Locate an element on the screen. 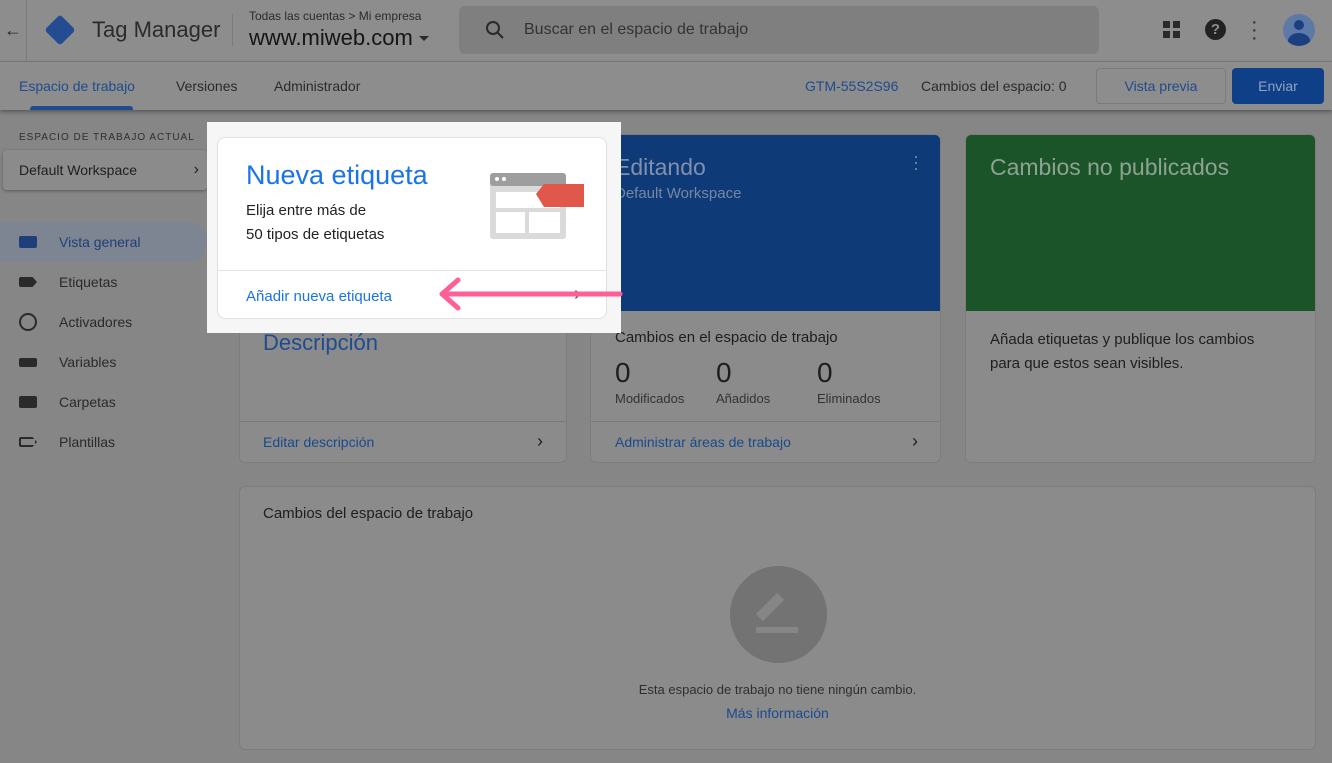 This screenshot has height=763, width=1332. breadcrumb: Todas las cuentas > Mi empresa is located at coordinates (335, 16).